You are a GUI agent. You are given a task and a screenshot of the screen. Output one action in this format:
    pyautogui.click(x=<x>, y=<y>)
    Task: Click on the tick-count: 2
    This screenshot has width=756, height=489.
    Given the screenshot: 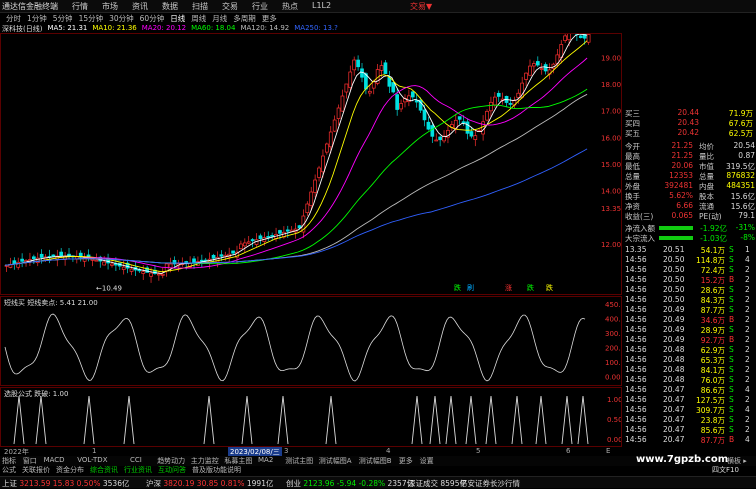 What is the action you would take?
    pyautogui.click(x=747, y=319)
    